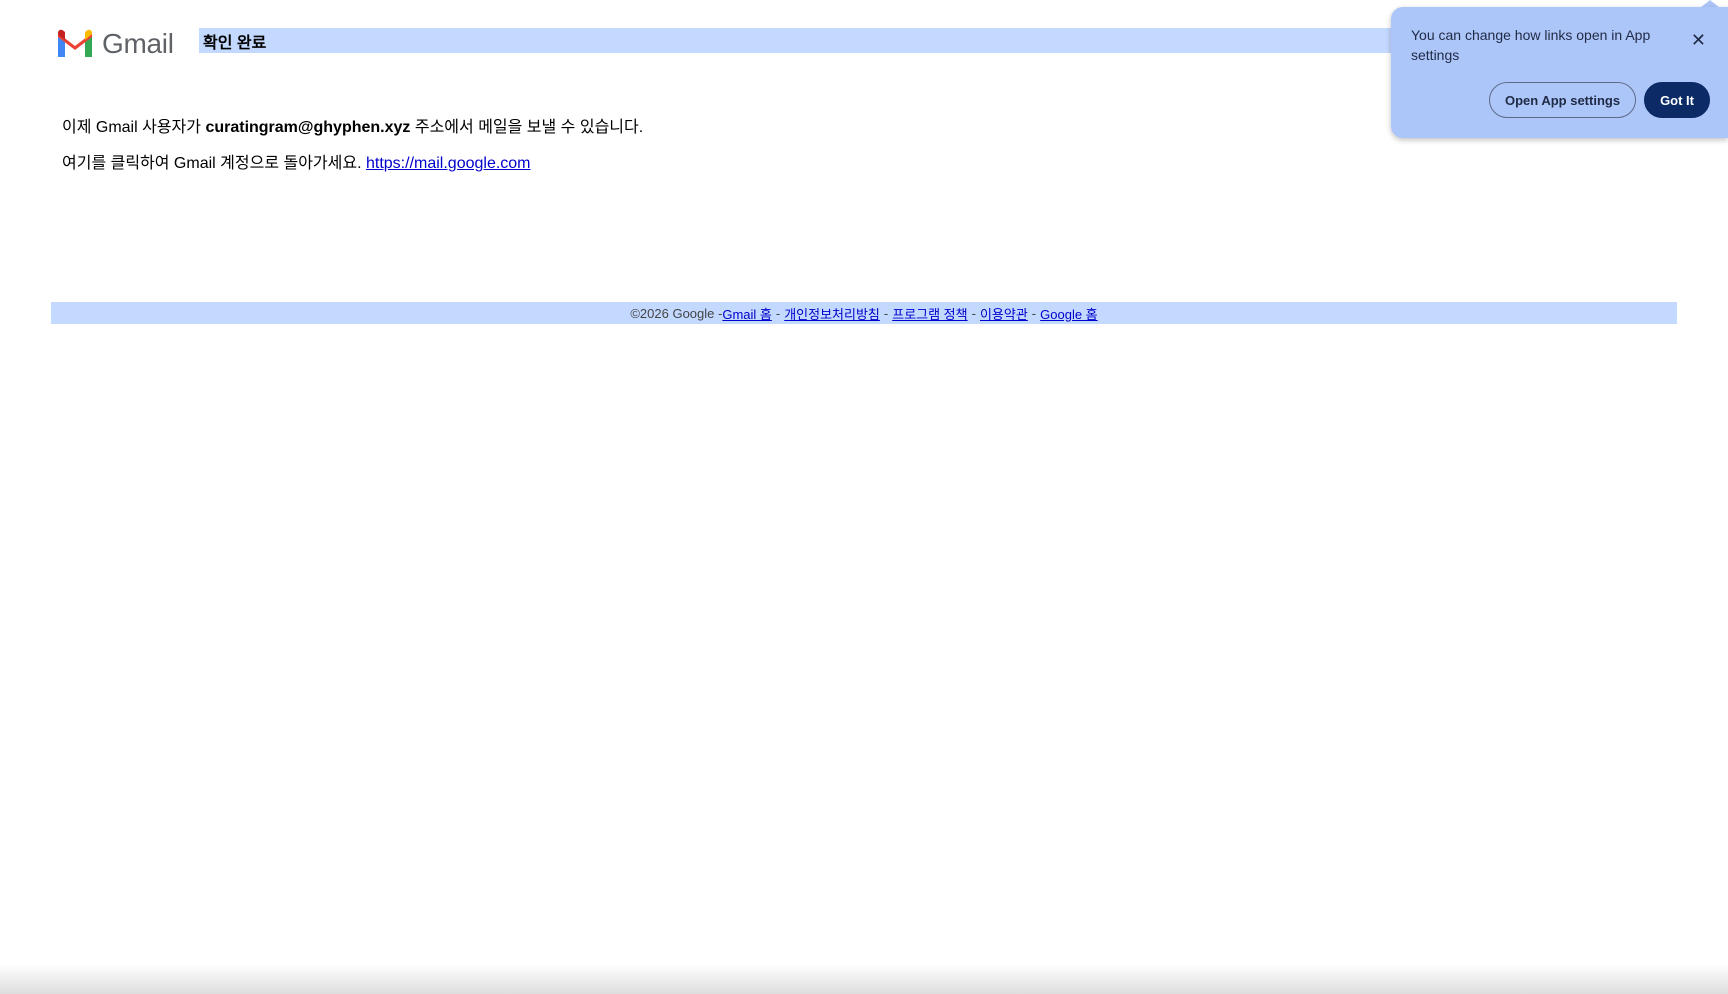 This screenshot has height=994, width=1728. Describe the element at coordinates (832, 313) in the screenshot. I see `footer-link-privacy: 개인정보처리방침` at that location.